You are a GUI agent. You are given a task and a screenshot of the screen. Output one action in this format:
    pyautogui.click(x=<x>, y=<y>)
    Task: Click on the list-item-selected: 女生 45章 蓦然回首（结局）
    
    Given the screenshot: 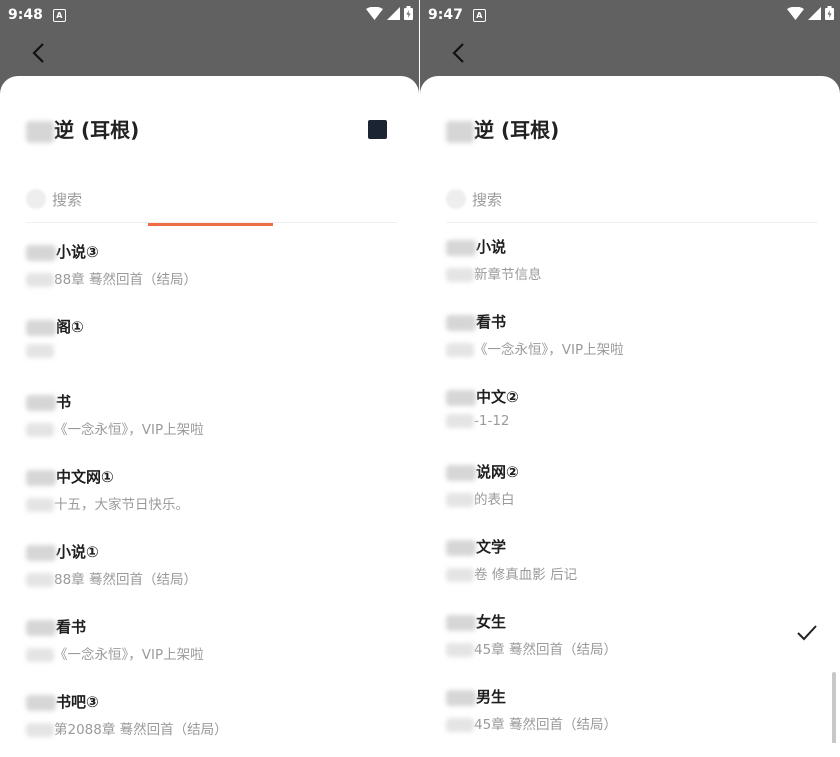 What is the action you would take?
    pyautogui.click(x=630, y=638)
    